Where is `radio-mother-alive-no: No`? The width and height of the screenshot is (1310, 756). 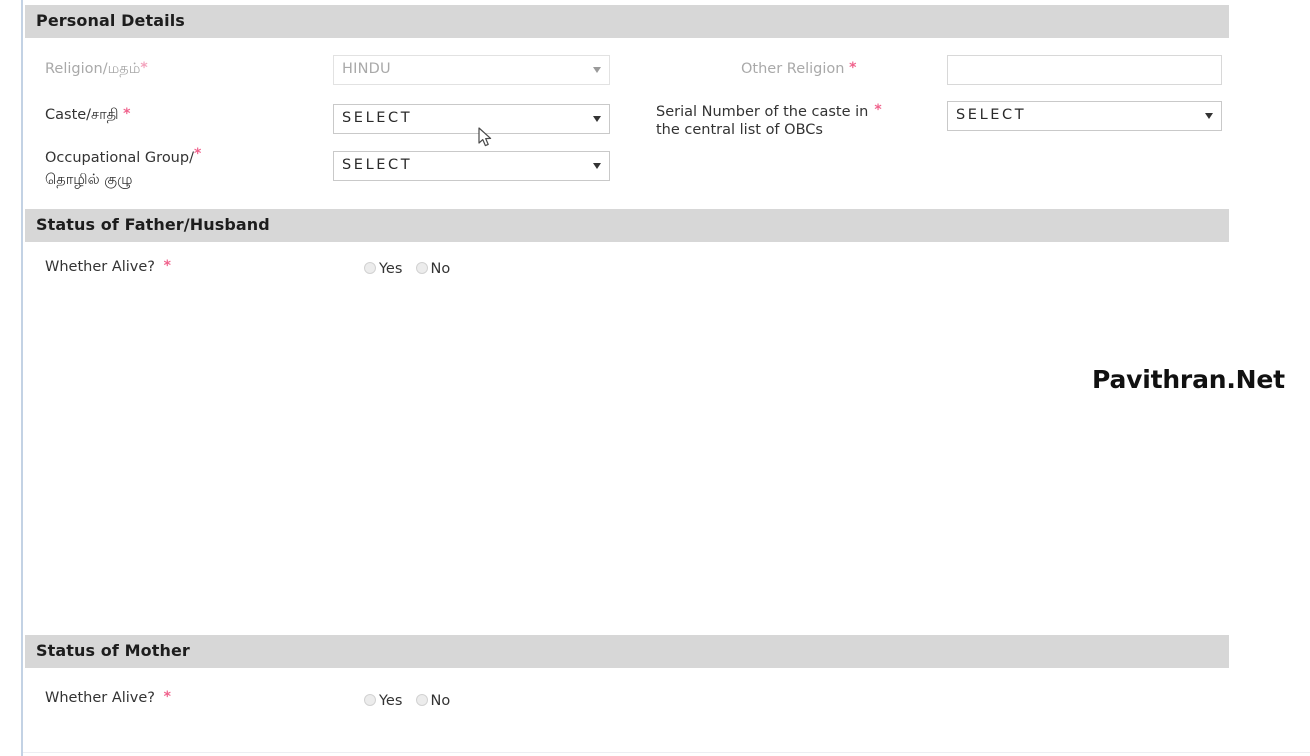 radio-mother-alive-no: No is located at coordinates (433, 699).